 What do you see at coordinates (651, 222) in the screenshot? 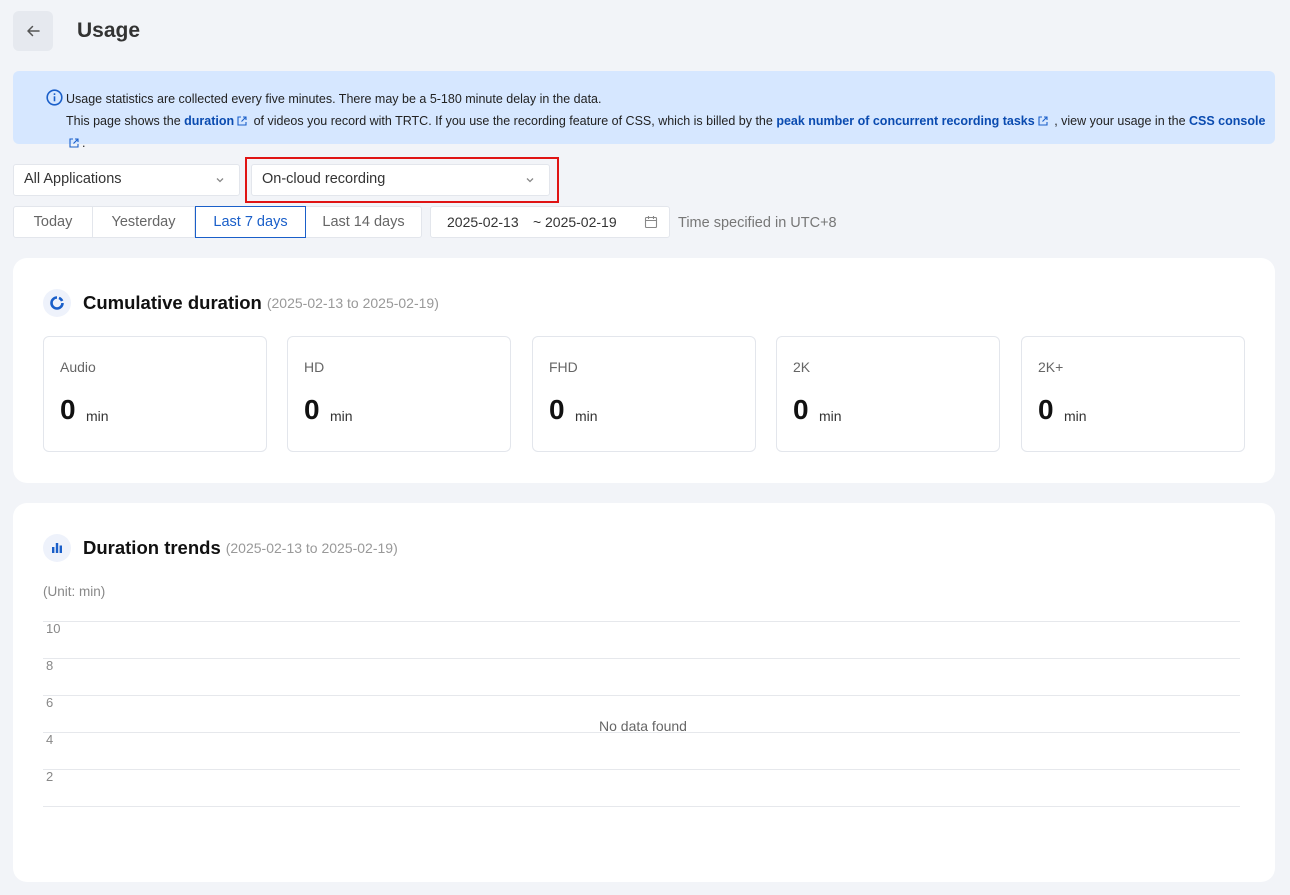
I see `calendar-icon` at bounding box center [651, 222].